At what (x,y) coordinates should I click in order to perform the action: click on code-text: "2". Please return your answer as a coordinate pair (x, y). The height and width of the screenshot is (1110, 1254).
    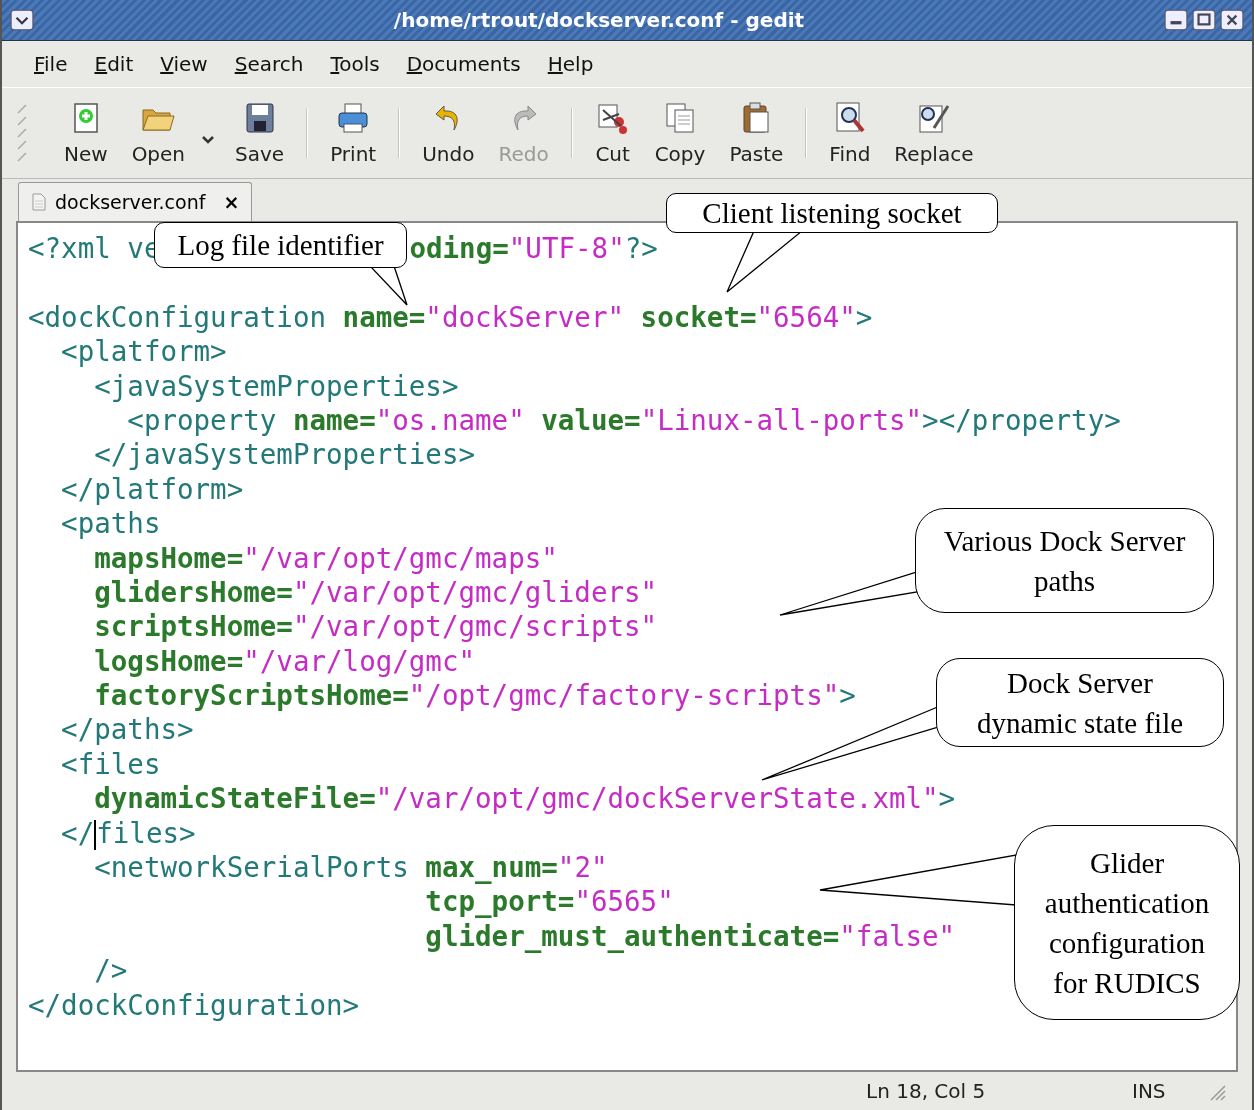
    Looking at the image, I should click on (582, 867).